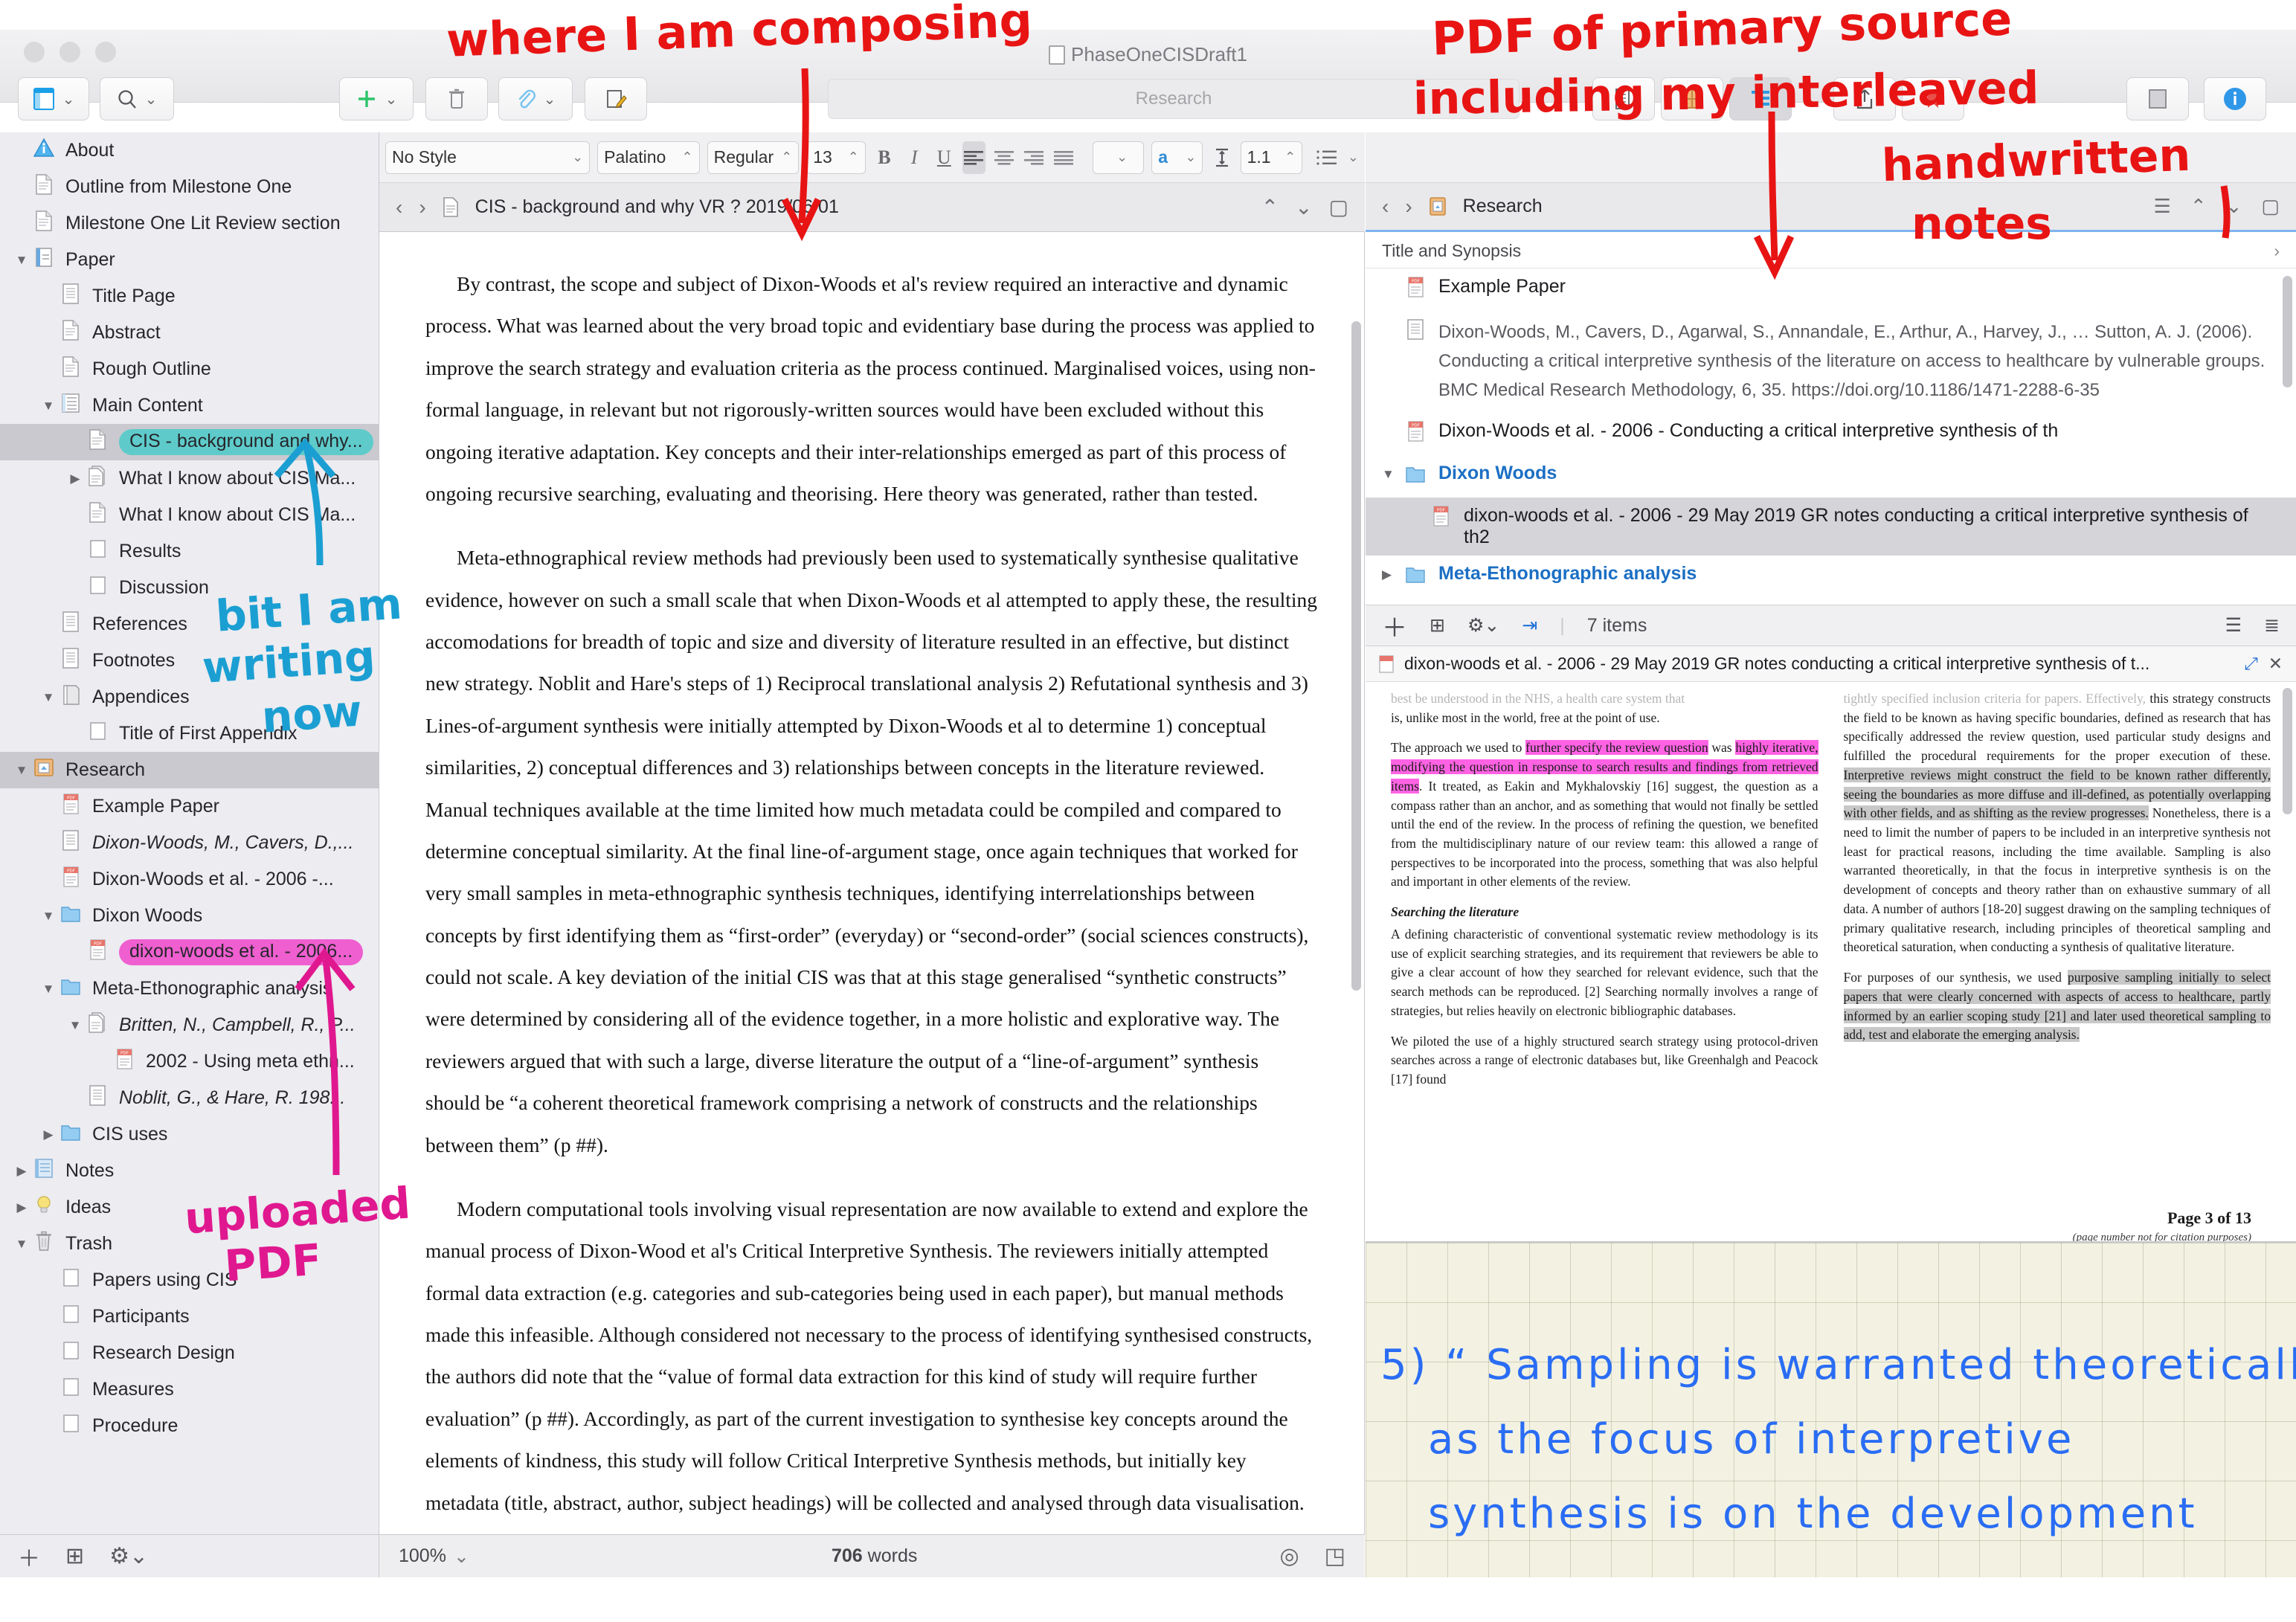  Describe the element at coordinates (53, 98) in the screenshot. I see `view-mode-button: ⌄` at that location.